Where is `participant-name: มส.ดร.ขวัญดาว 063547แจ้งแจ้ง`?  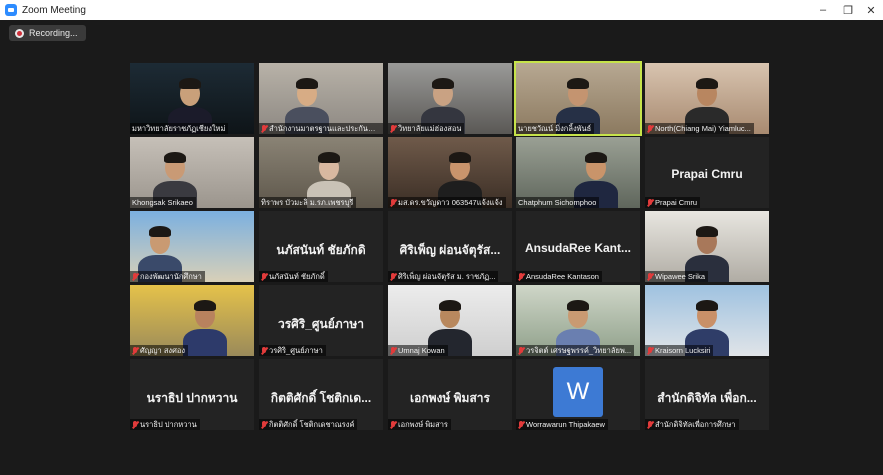
participant-name: มส.ดร.ขวัญดาว 063547แจ้งแจ้ง is located at coordinates (450, 202).